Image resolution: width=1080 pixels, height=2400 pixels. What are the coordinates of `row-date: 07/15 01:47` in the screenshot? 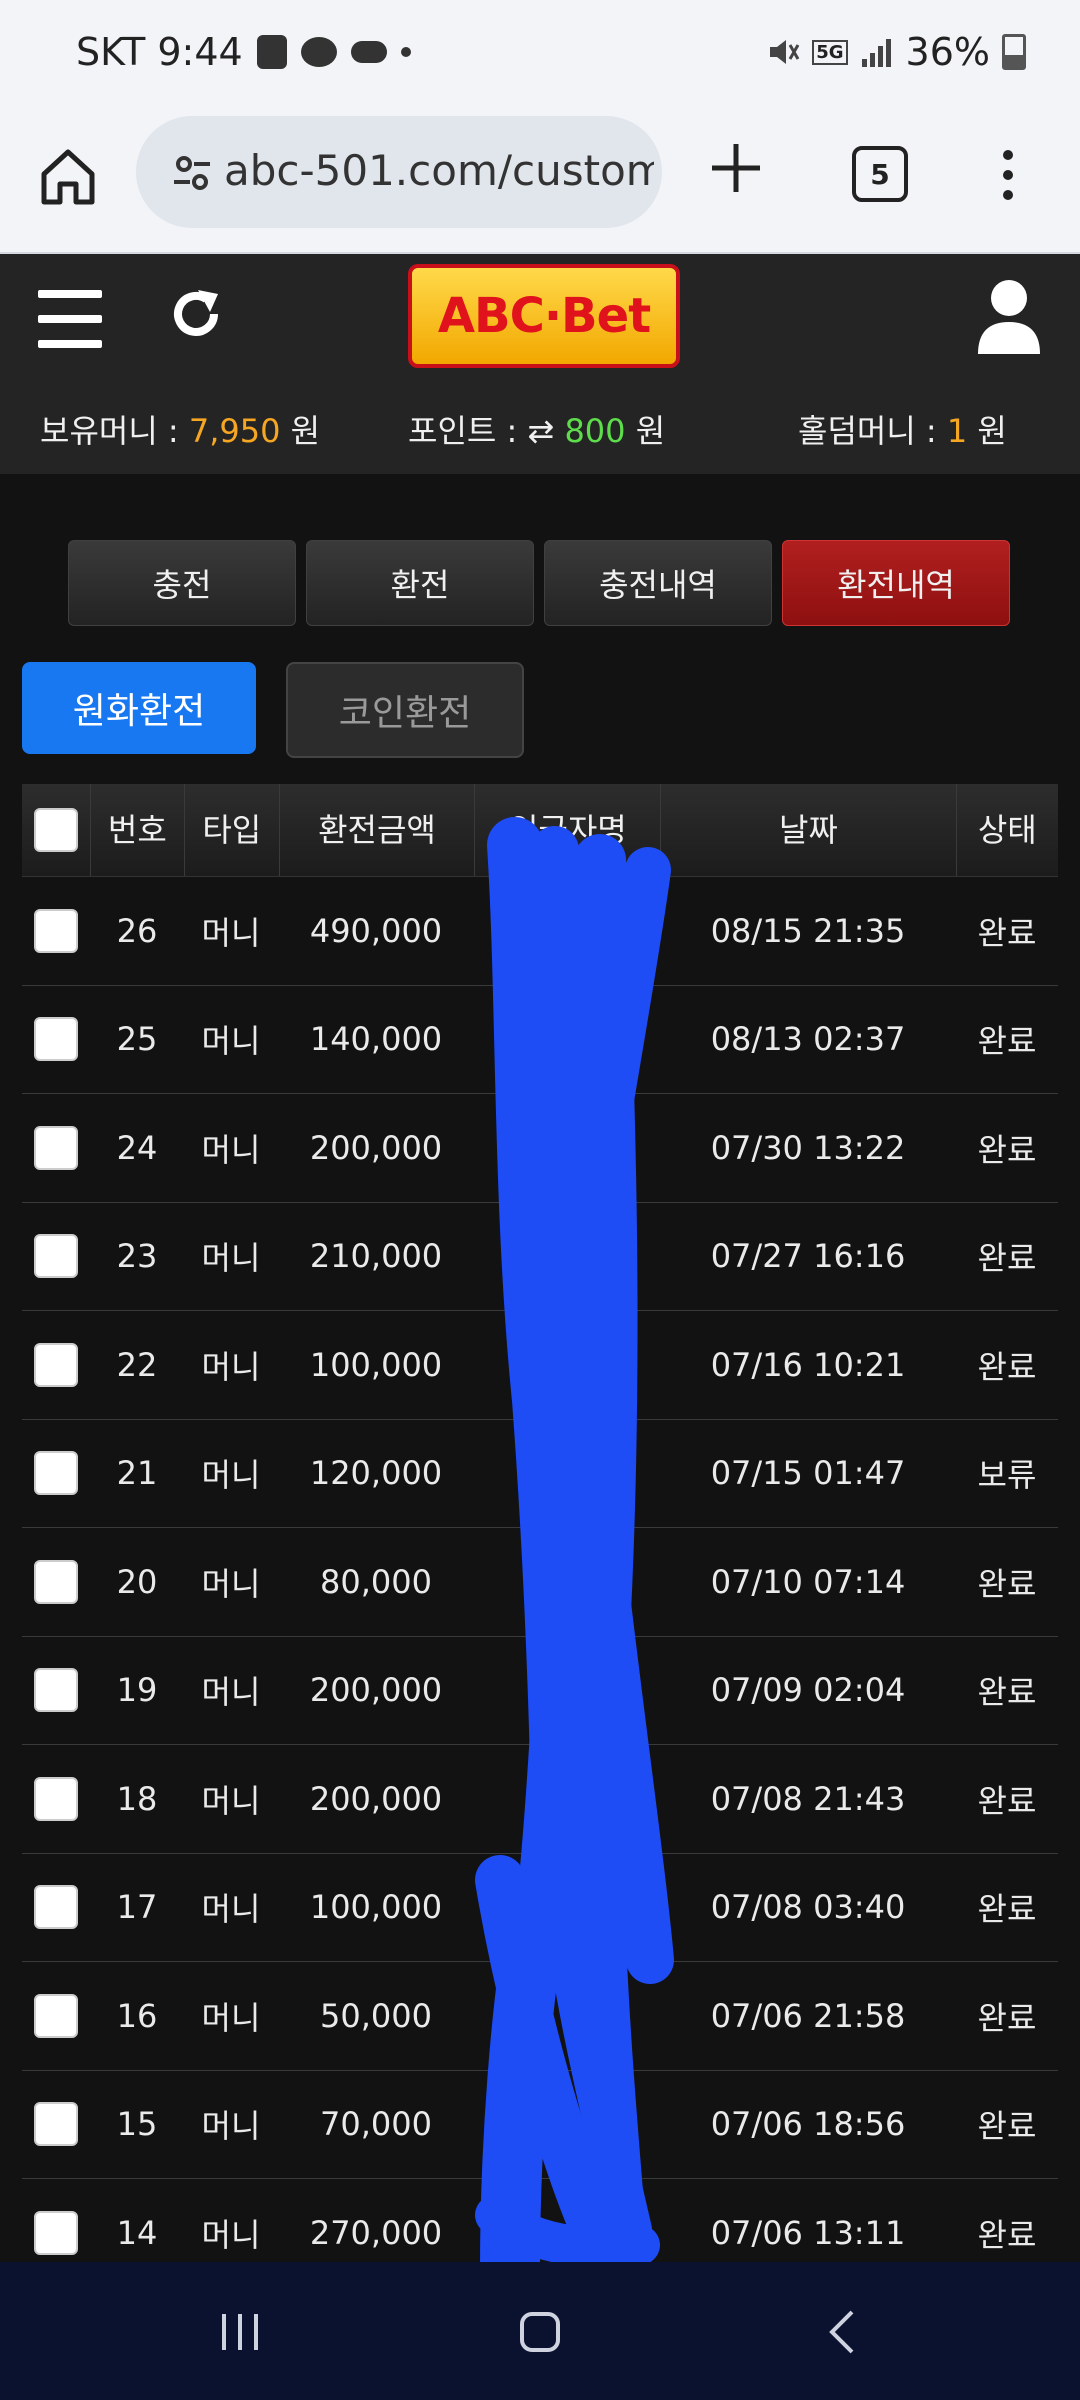 It's located at (808, 1473).